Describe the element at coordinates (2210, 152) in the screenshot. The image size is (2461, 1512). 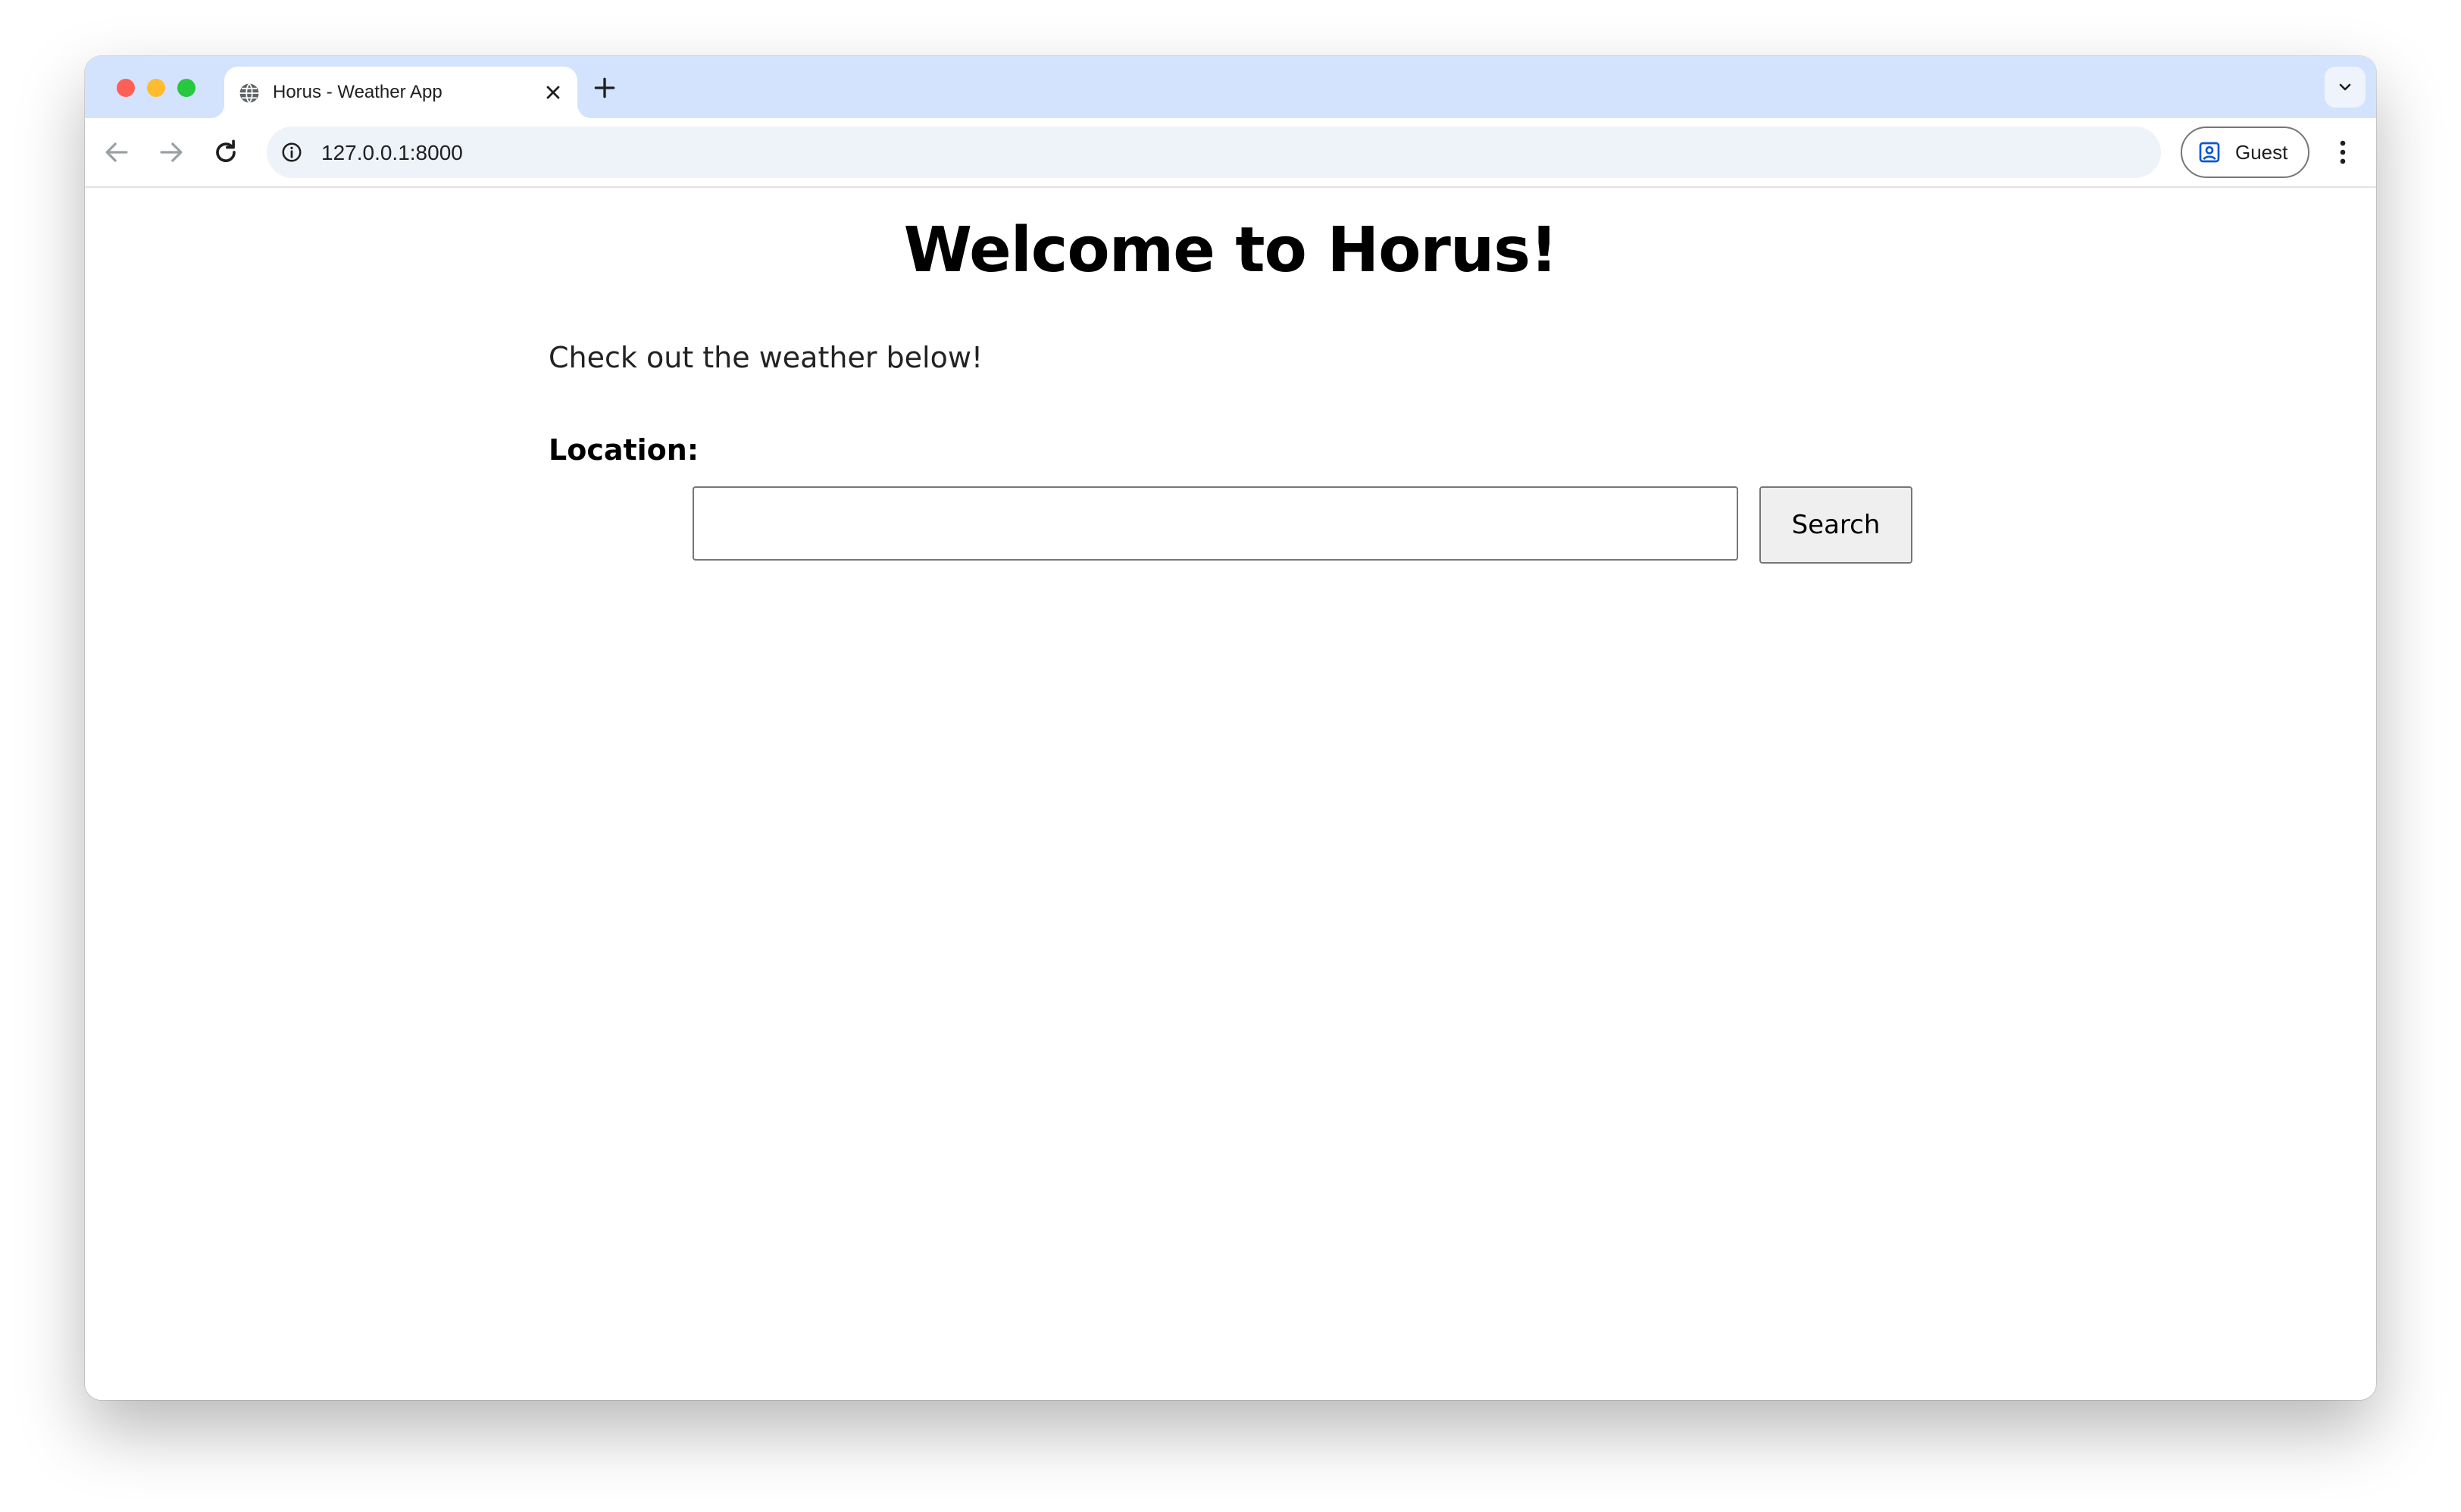
I see `person-badge-icon` at that location.